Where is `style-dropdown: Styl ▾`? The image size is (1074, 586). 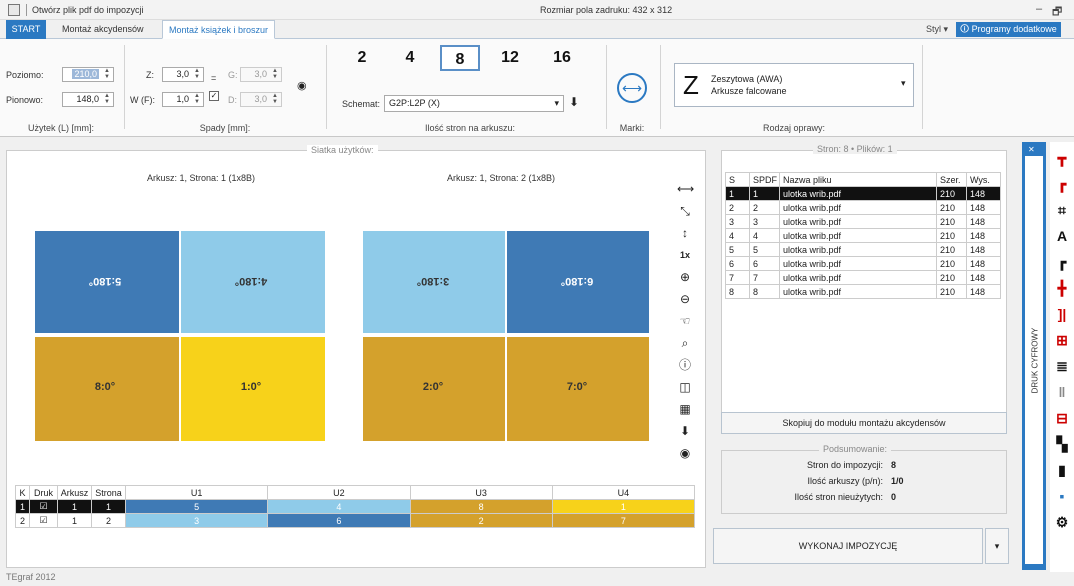
style-dropdown: Styl ▾ is located at coordinates (937, 29).